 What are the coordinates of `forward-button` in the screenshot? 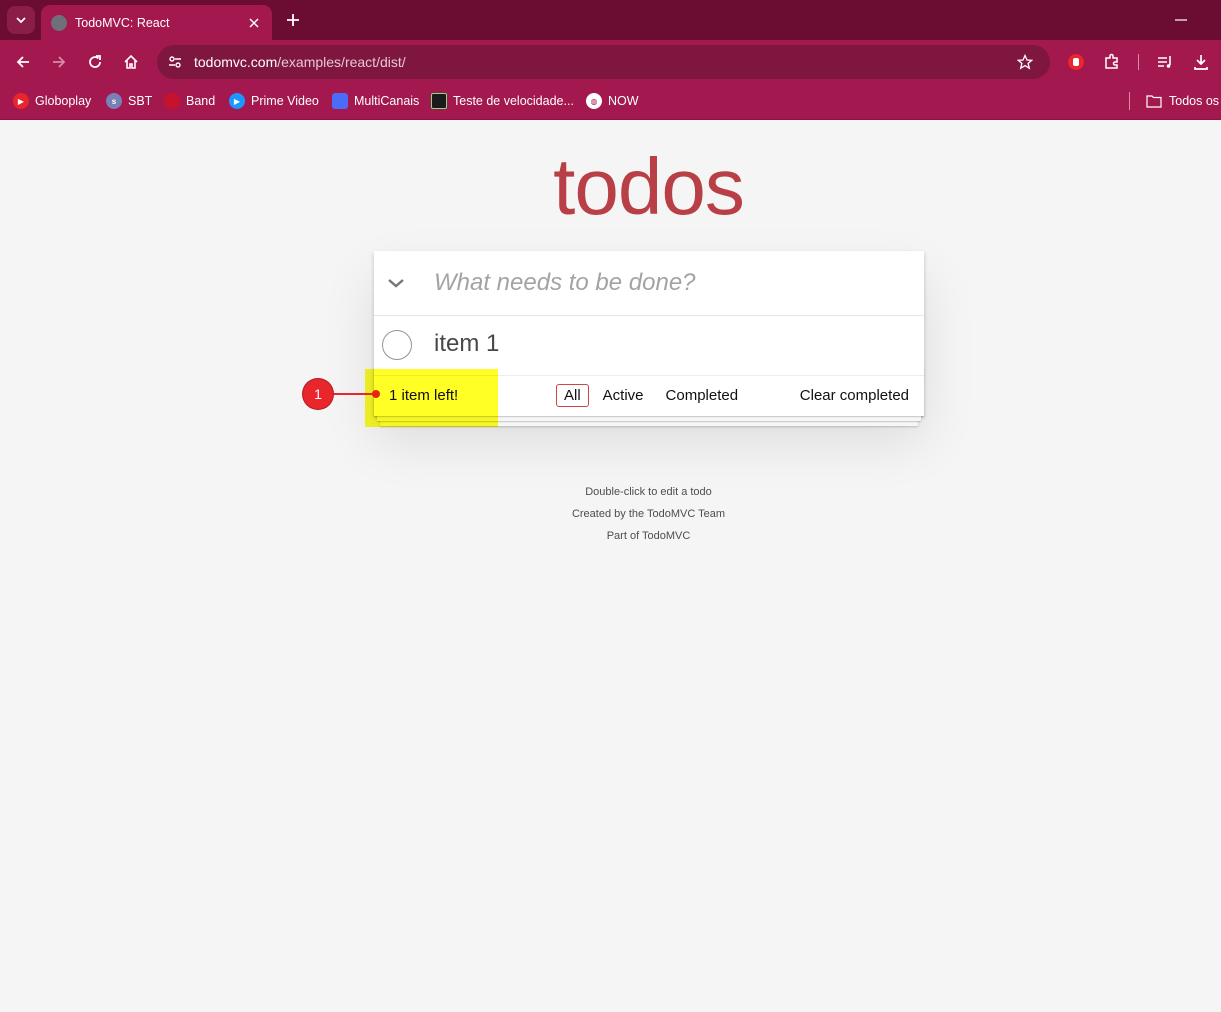 It's located at (59, 62).